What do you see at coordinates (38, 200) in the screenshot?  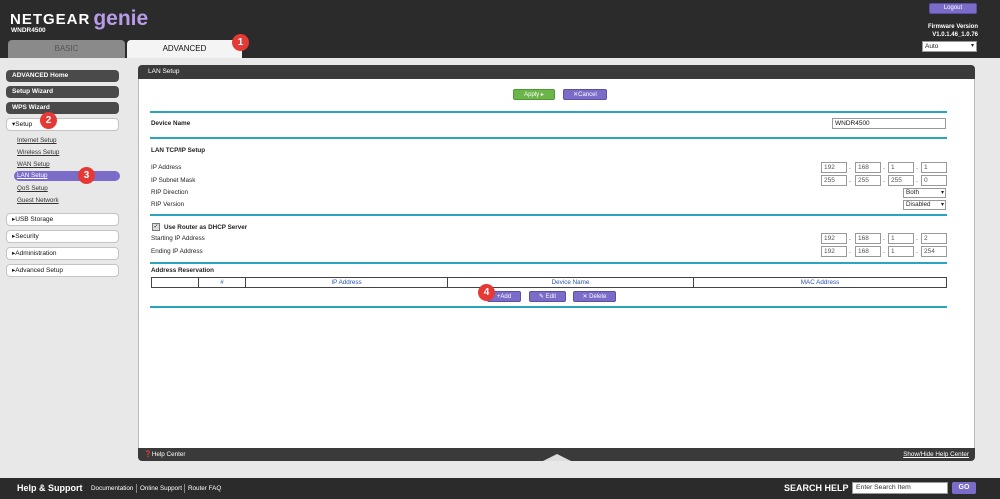 I see `sidebar-item-guest-network: Guest Network` at bounding box center [38, 200].